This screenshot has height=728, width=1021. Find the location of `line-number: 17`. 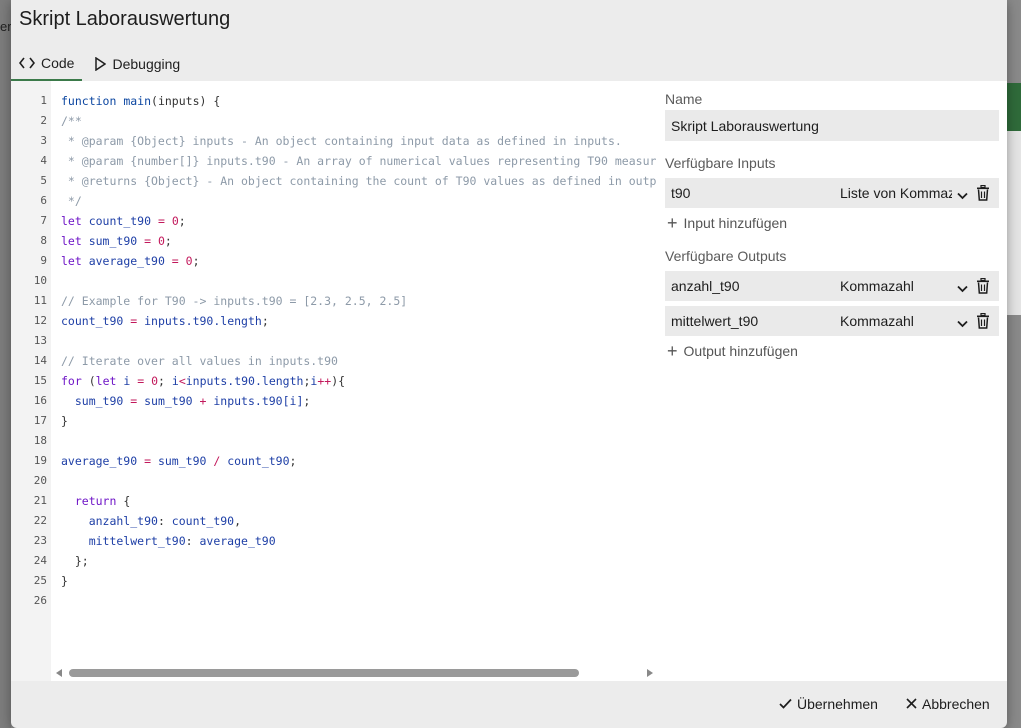

line-number: 17 is located at coordinates (40, 420).